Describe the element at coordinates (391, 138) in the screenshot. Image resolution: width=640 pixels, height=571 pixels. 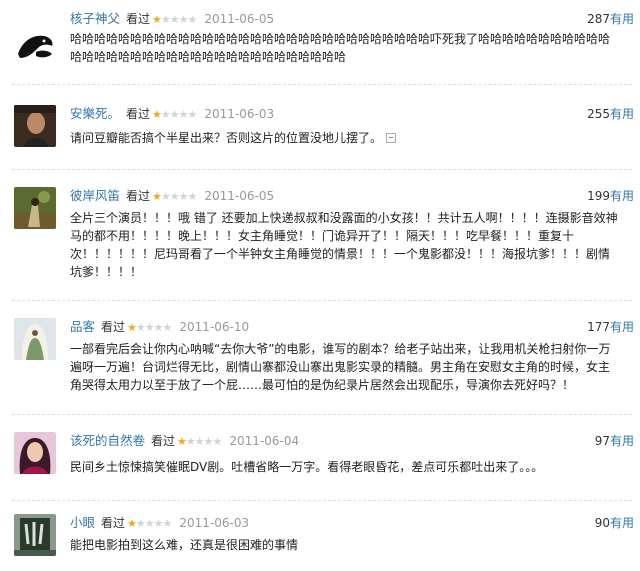
I see `expand-icon` at that location.